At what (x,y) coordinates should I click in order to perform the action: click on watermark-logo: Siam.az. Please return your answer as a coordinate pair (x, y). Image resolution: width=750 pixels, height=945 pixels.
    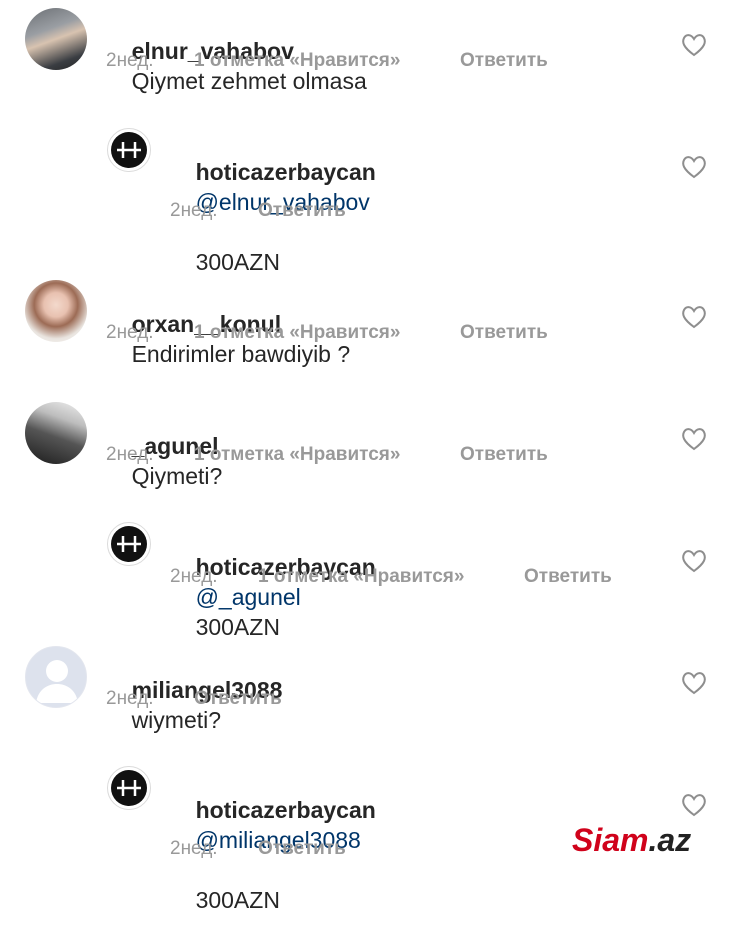
    Looking at the image, I should click on (631, 840).